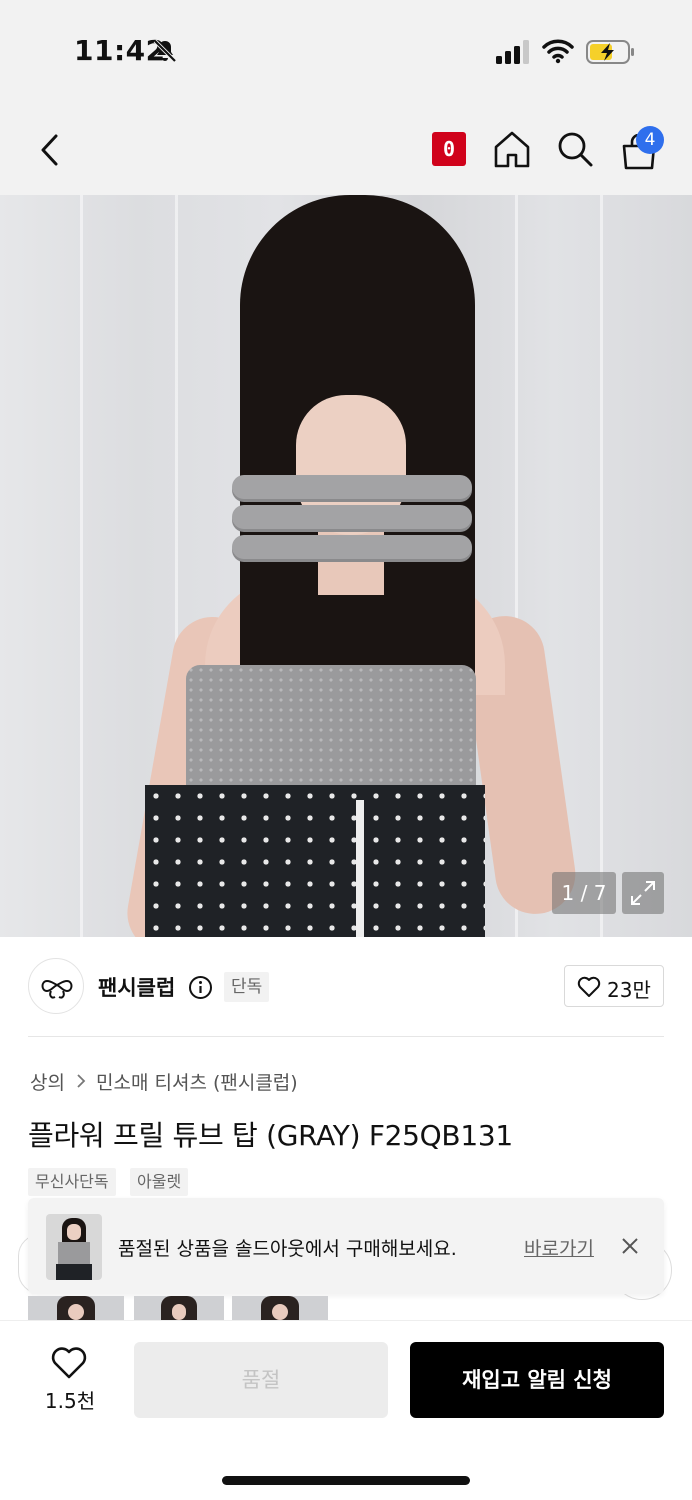 The width and height of the screenshot is (692, 1500). What do you see at coordinates (159, 1182) in the screenshot?
I see `product-tag: 아울렛` at bounding box center [159, 1182].